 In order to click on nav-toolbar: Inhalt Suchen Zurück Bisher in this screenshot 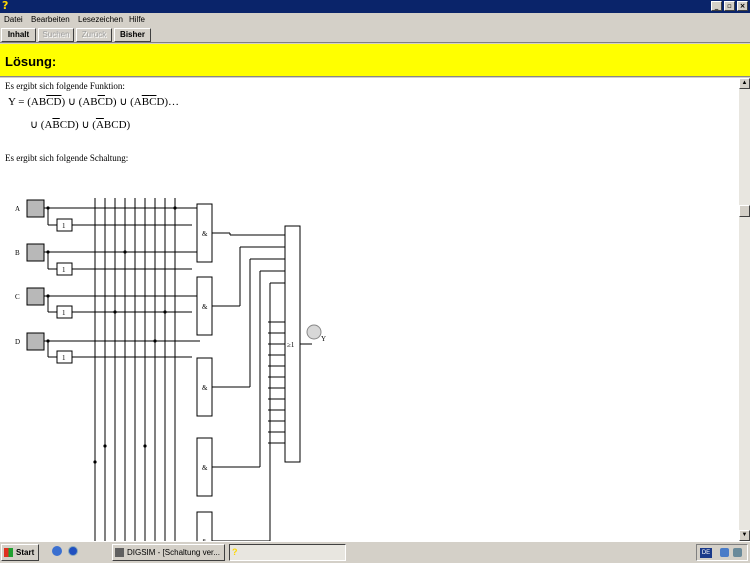, I will do `click(375, 35)`.